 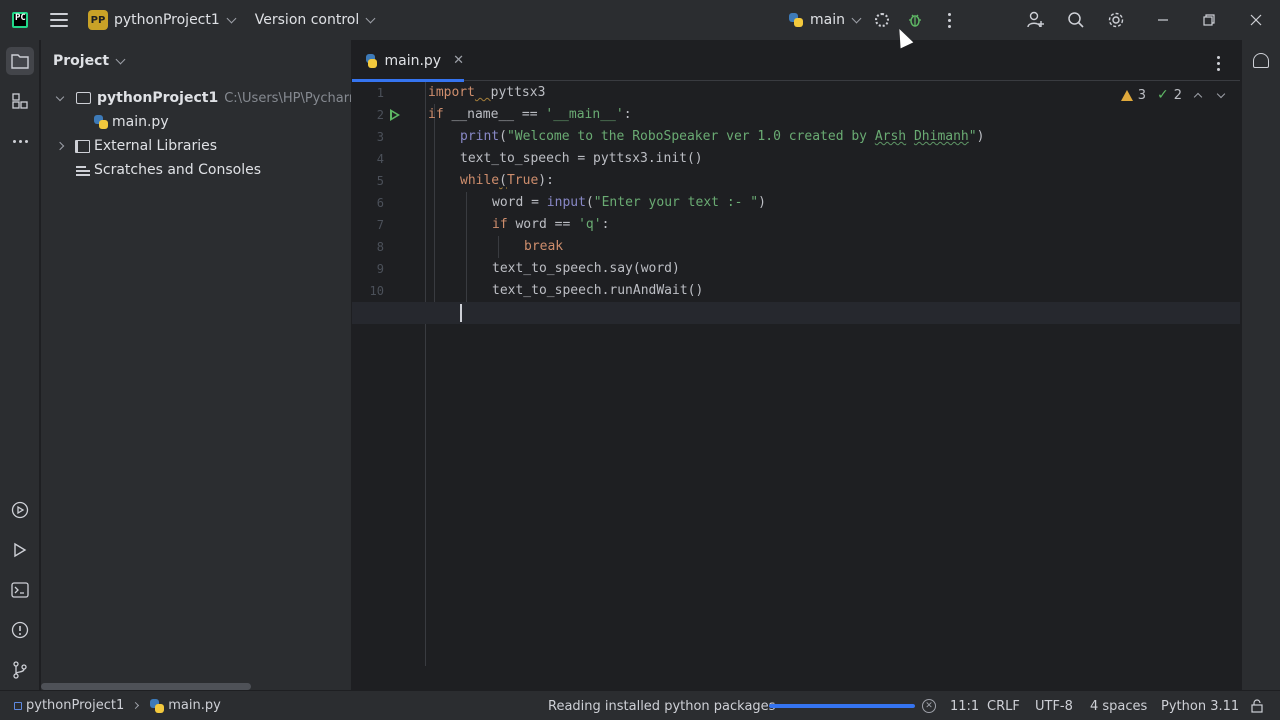 What do you see at coordinates (461, 313) in the screenshot?
I see `text-caret` at bounding box center [461, 313].